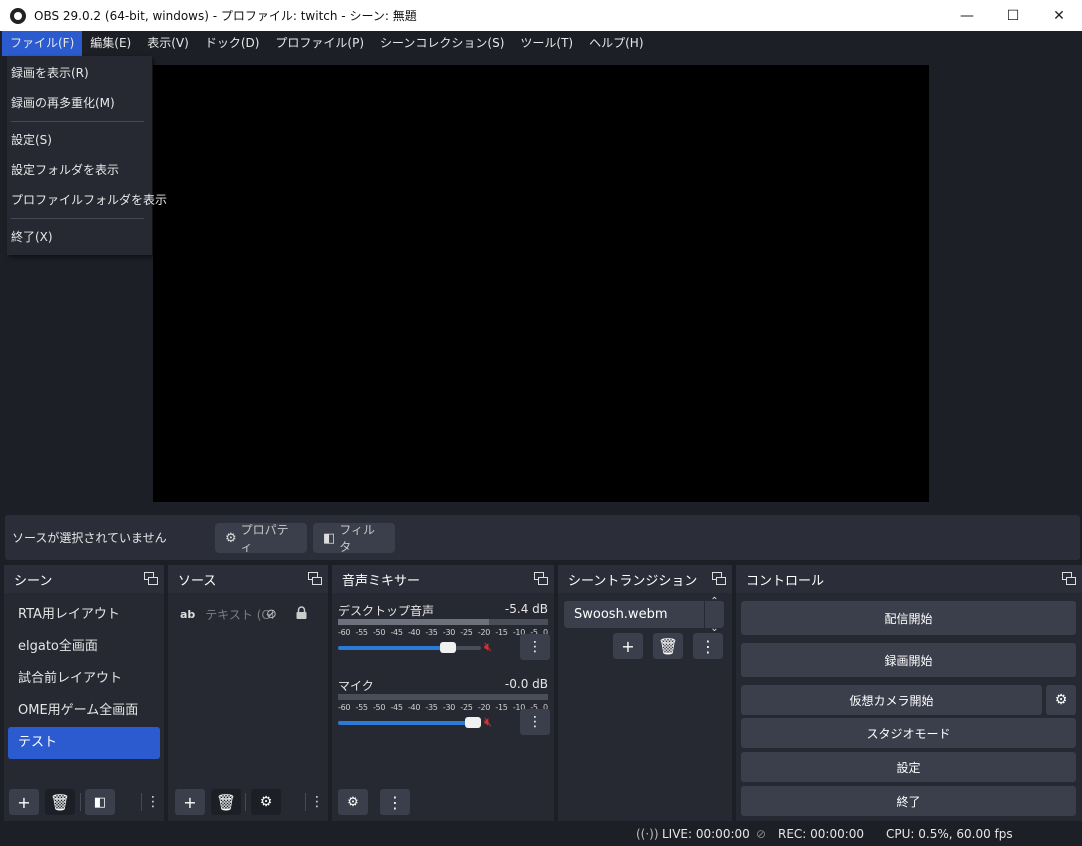 The image size is (1082, 846). What do you see at coordinates (546, 43) in the screenshot?
I see `menu-tools: ツール(T)` at bounding box center [546, 43].